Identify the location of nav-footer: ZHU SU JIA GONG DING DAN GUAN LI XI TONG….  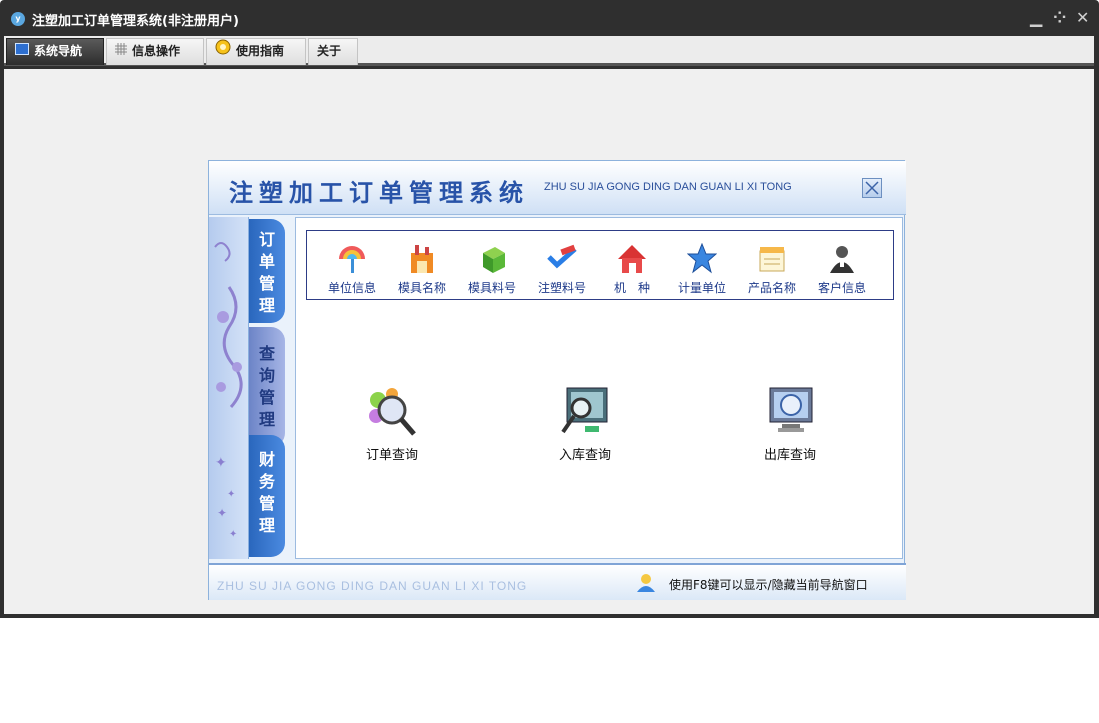
(557, 581).